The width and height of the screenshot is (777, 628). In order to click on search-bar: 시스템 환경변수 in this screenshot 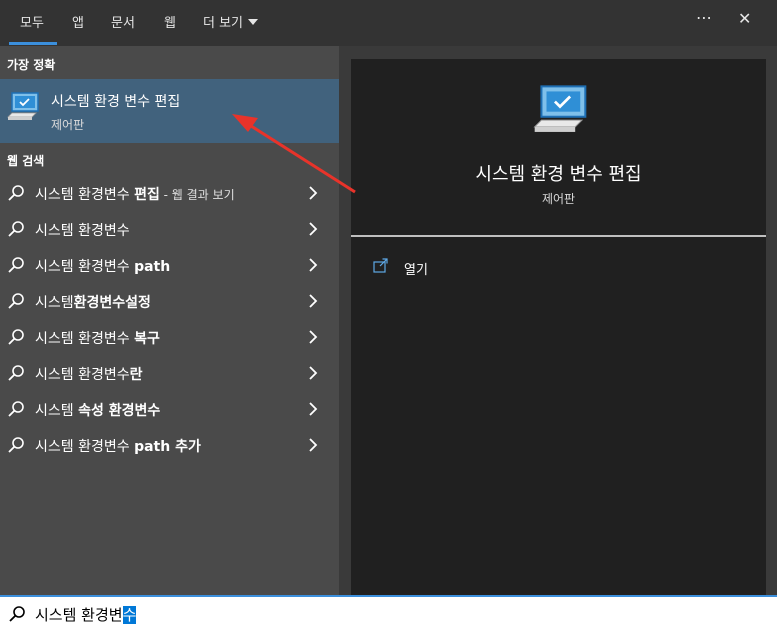, I will do `click(388, 611)`.